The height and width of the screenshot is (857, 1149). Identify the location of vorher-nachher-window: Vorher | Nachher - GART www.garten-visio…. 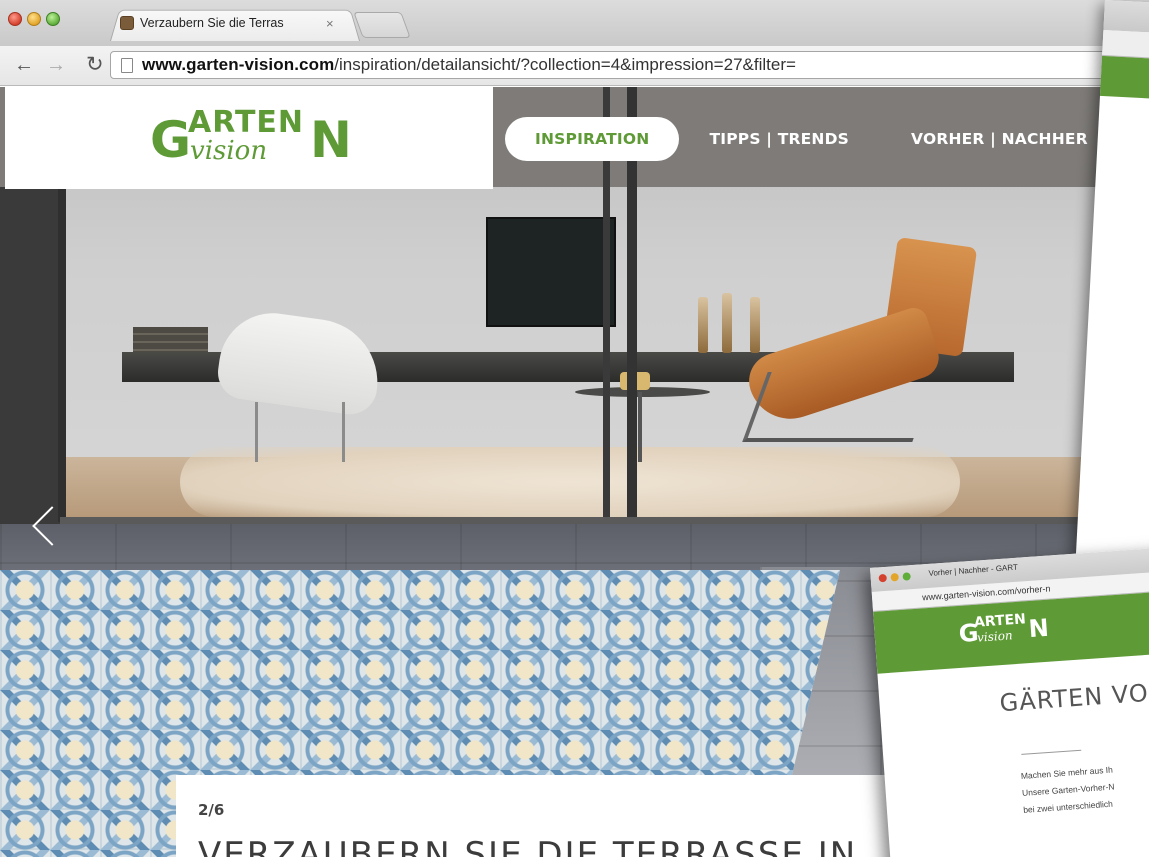
(1009, 701).